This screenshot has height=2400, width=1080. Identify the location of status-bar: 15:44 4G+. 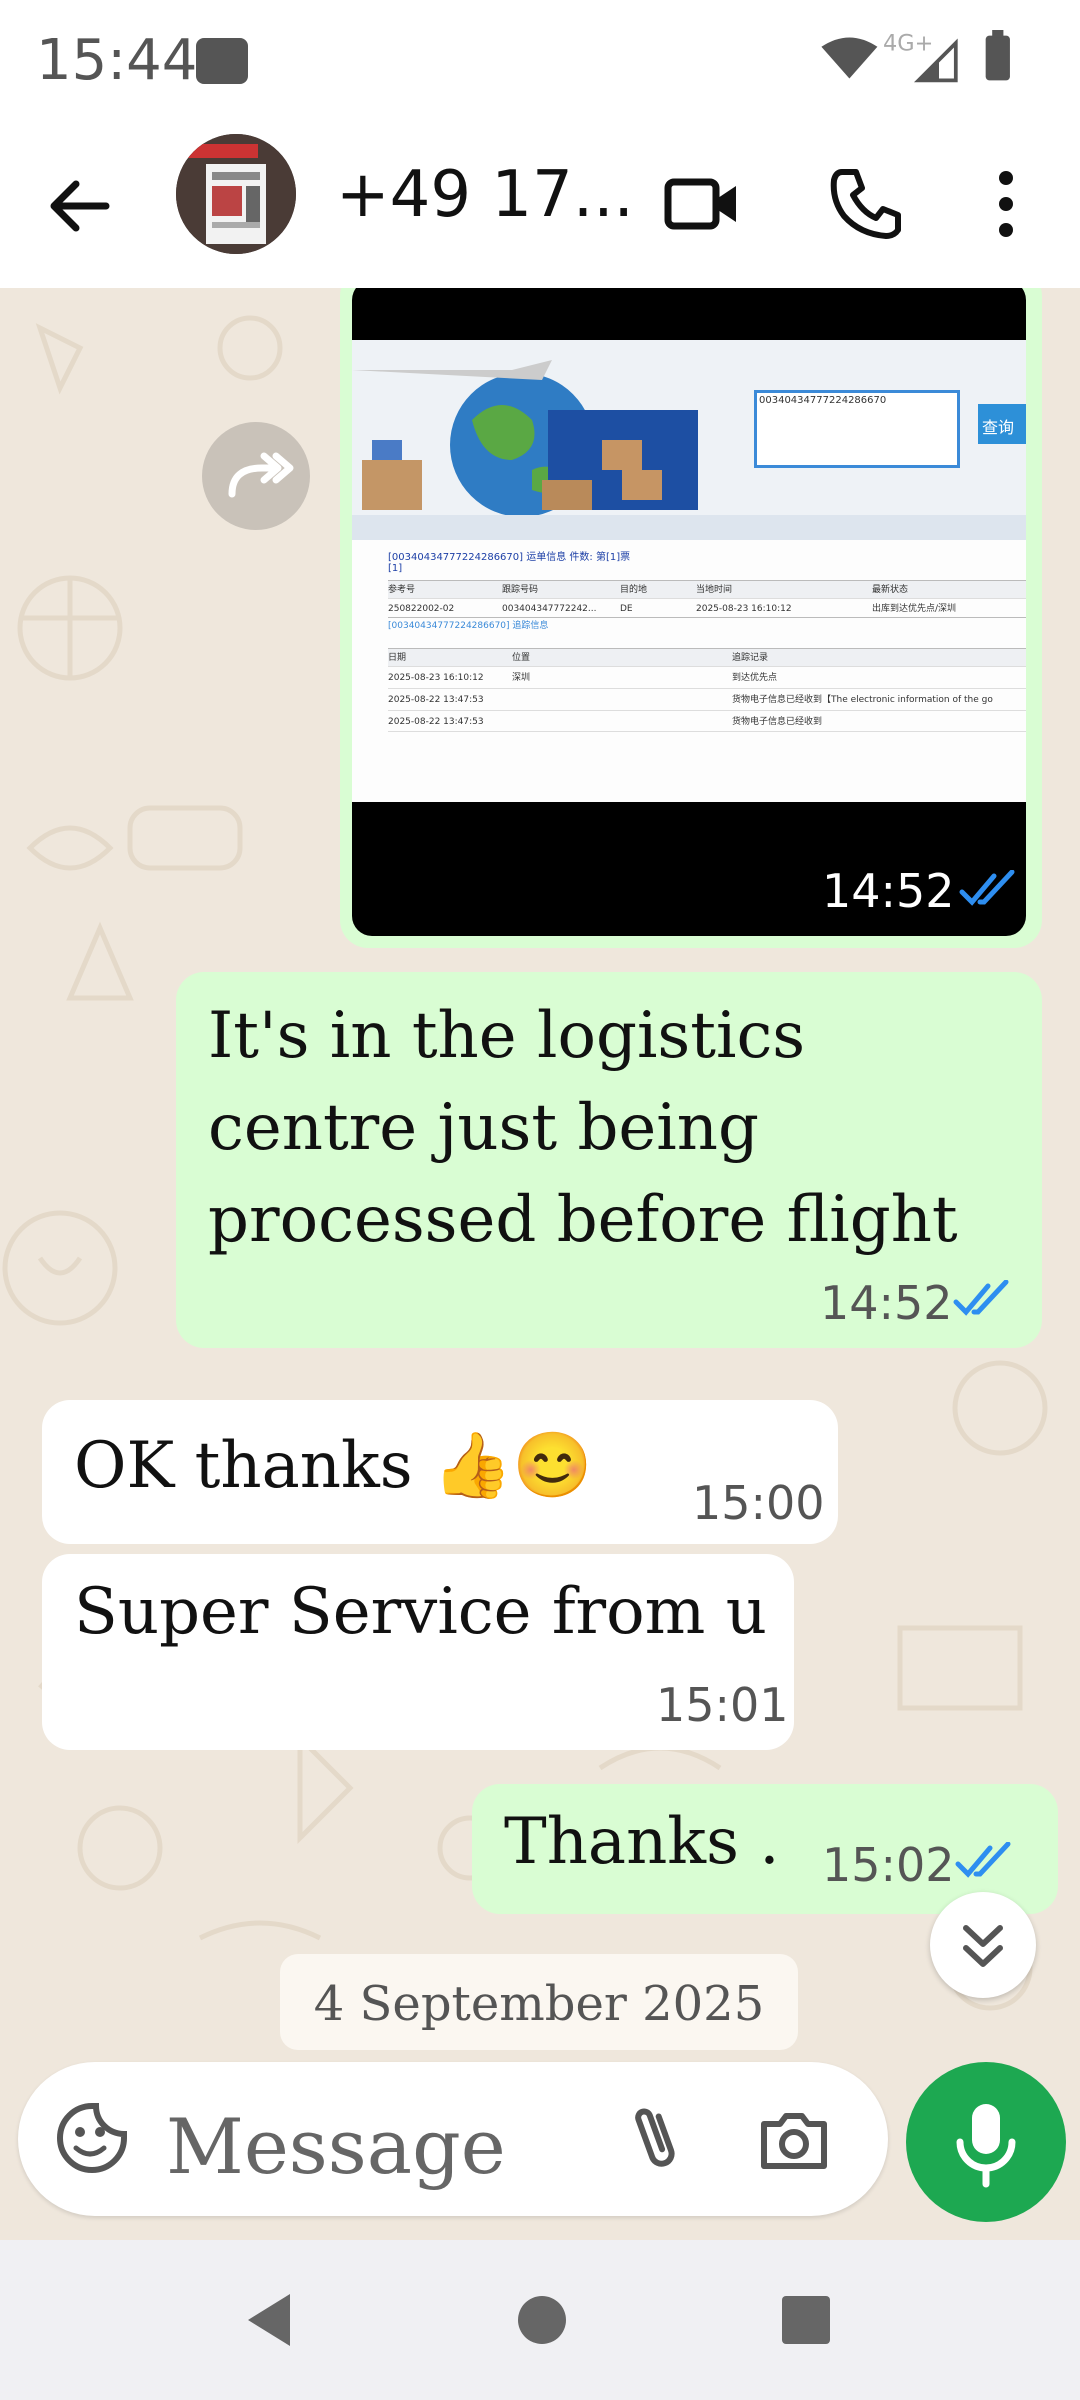
(540, 60).